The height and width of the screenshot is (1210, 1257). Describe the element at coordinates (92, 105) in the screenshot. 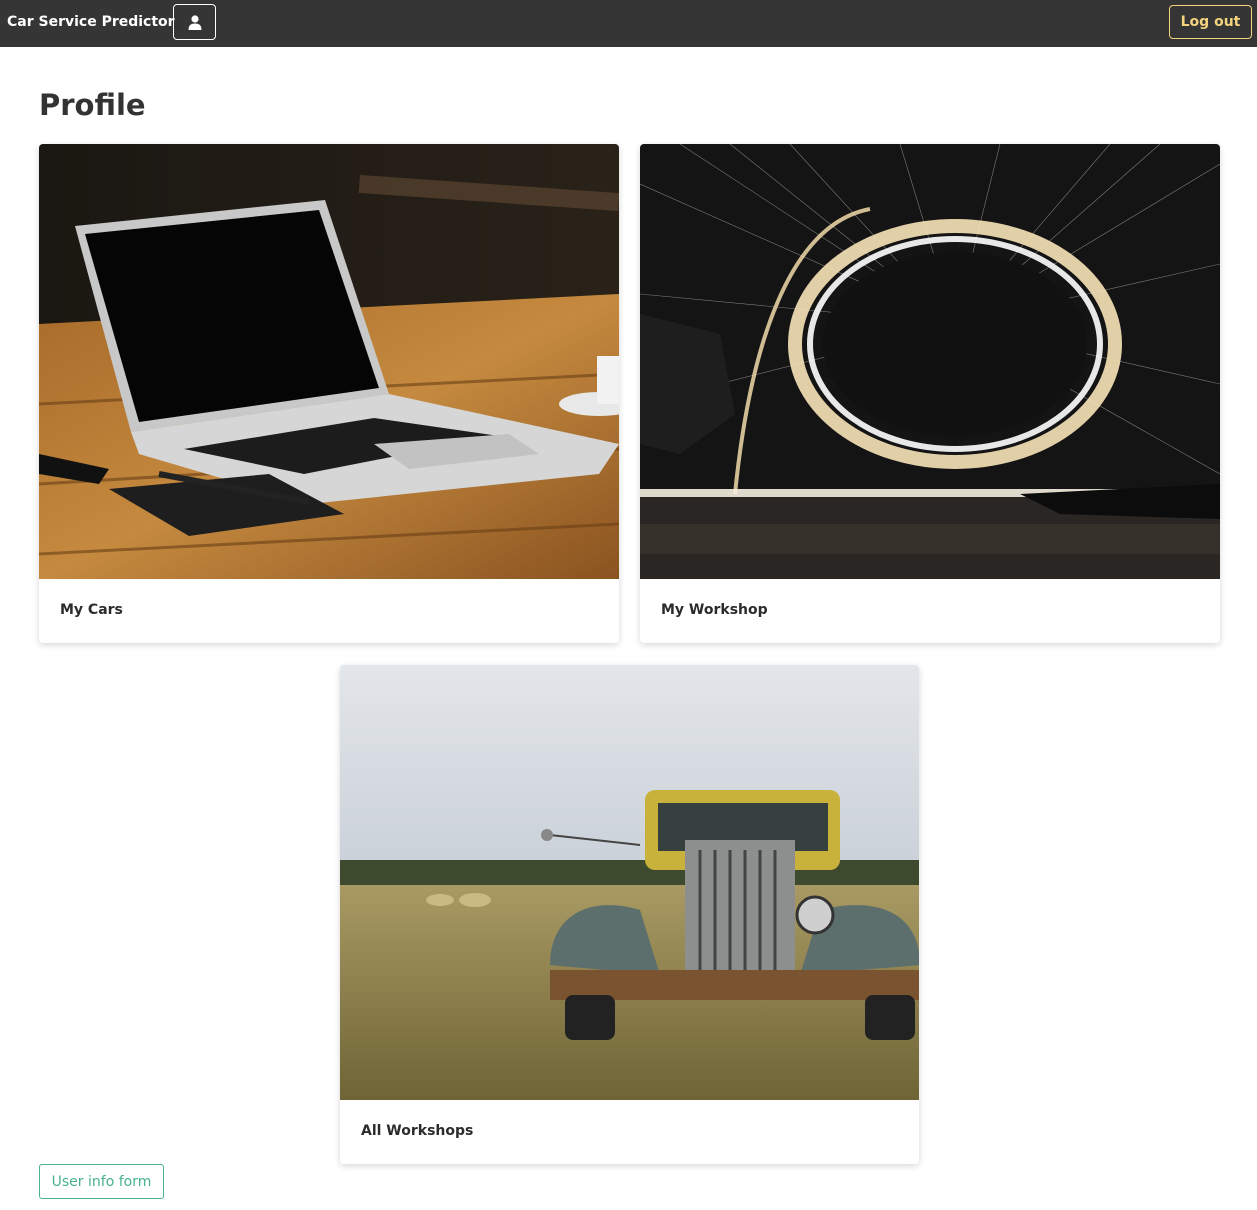

I see `page-title: Profile` at that location.